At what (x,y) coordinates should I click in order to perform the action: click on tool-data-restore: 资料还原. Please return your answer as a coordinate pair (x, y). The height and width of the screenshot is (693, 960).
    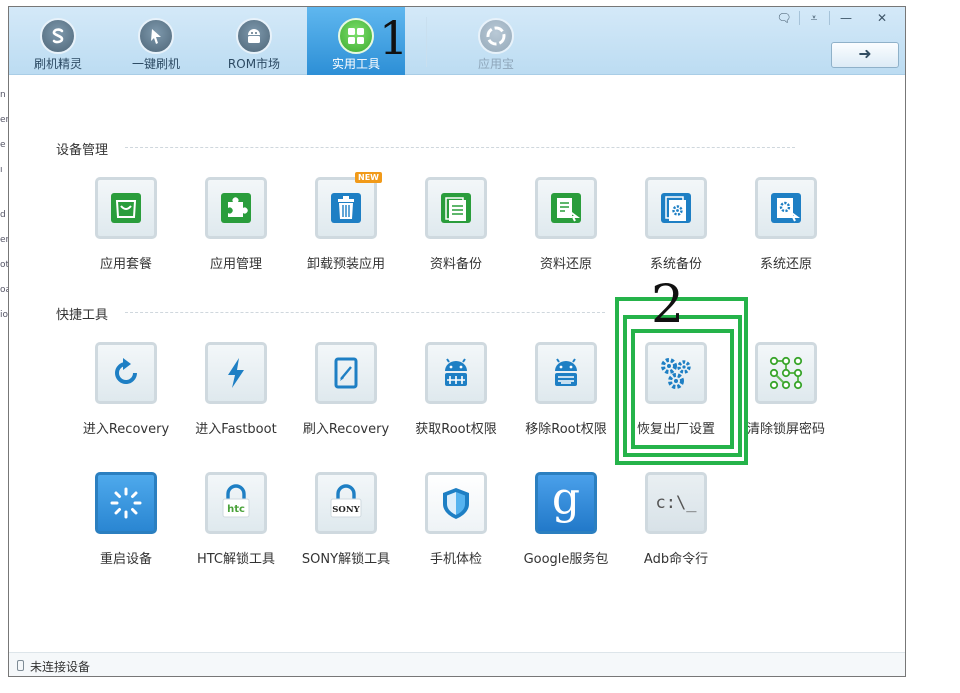
    Looking at the image, I should click on (566, 235).